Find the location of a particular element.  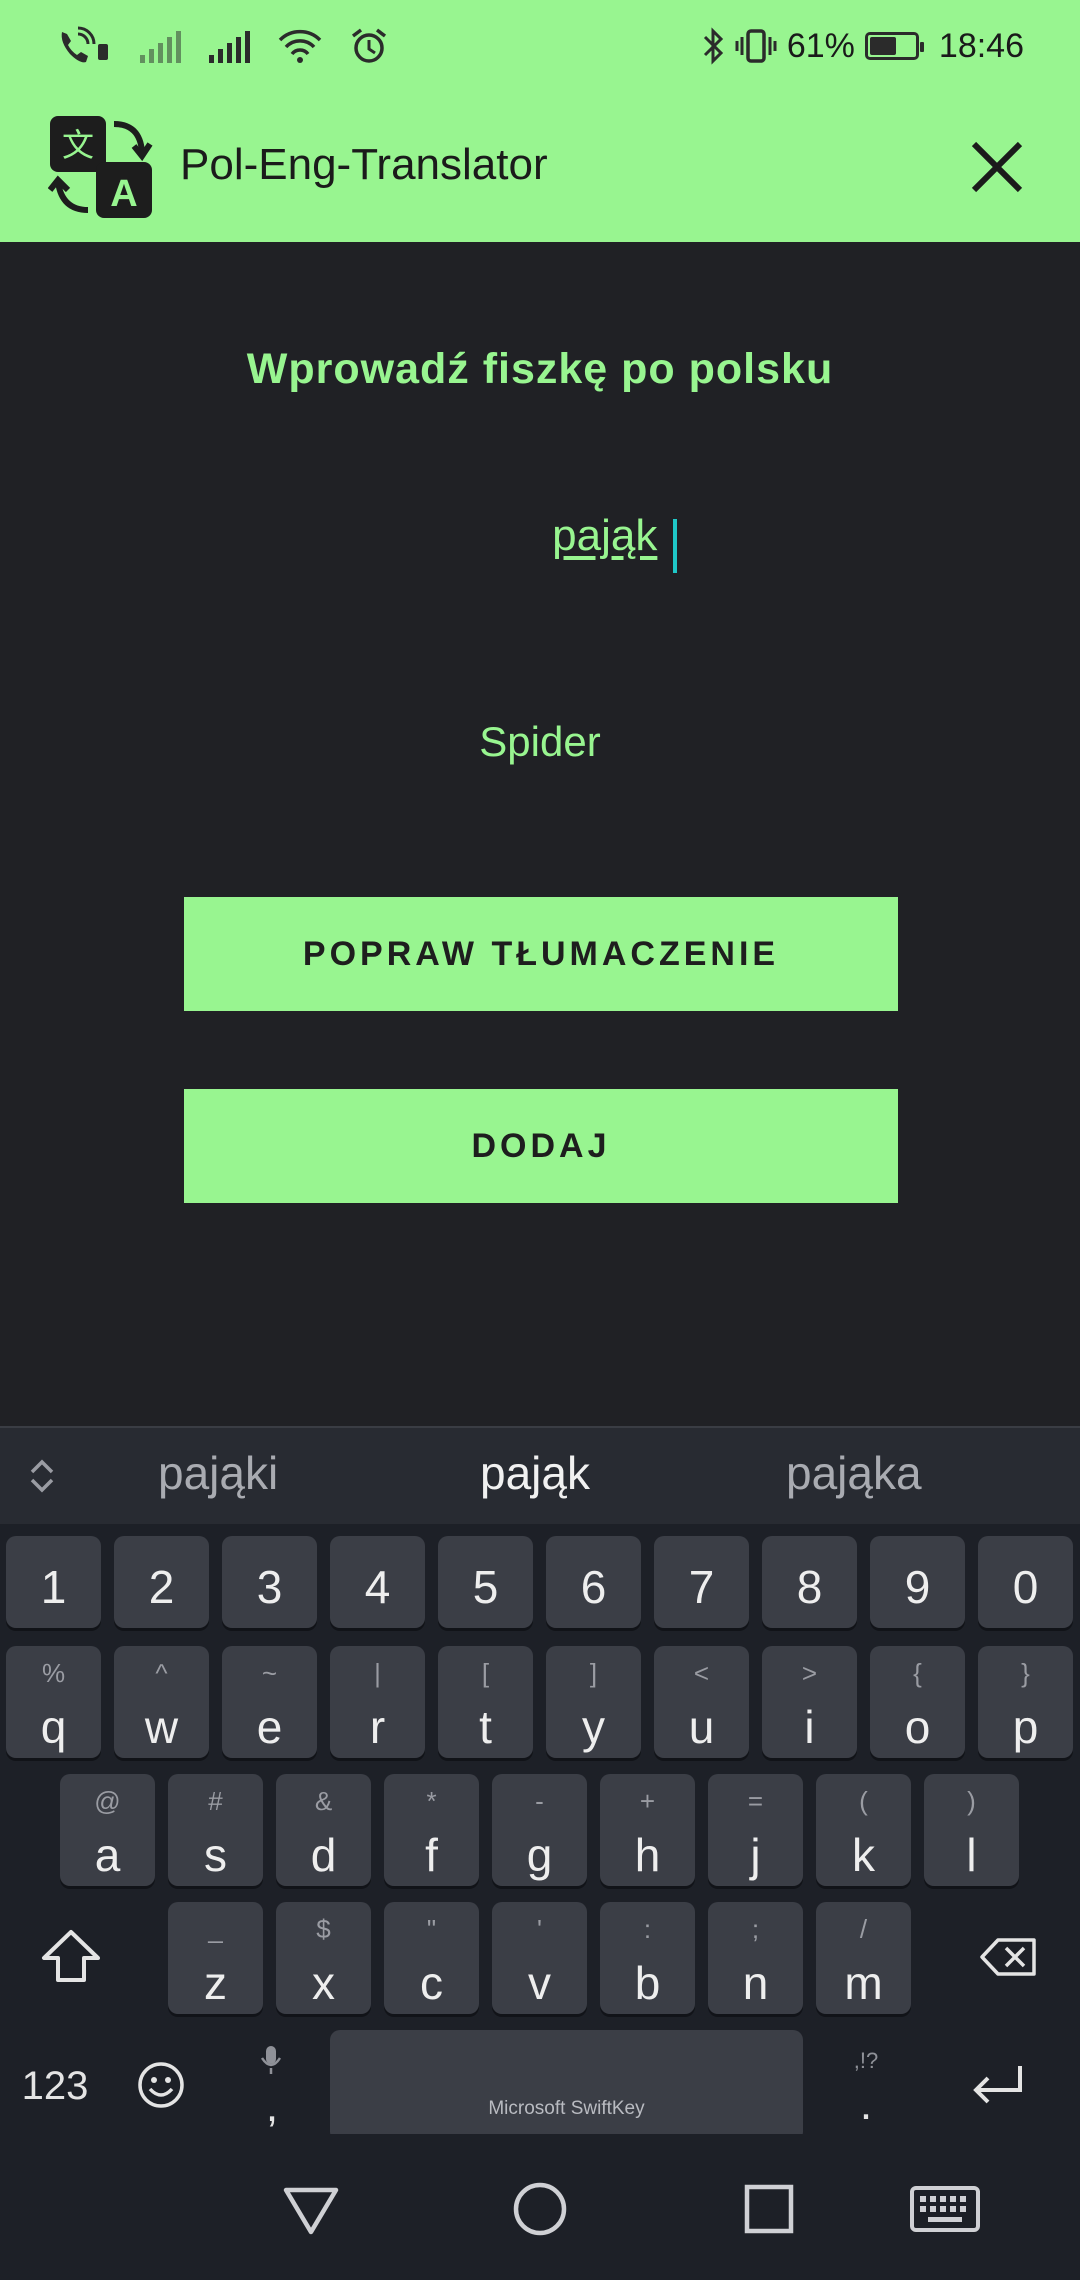

home-icon is located at coordinates (540, 2209).